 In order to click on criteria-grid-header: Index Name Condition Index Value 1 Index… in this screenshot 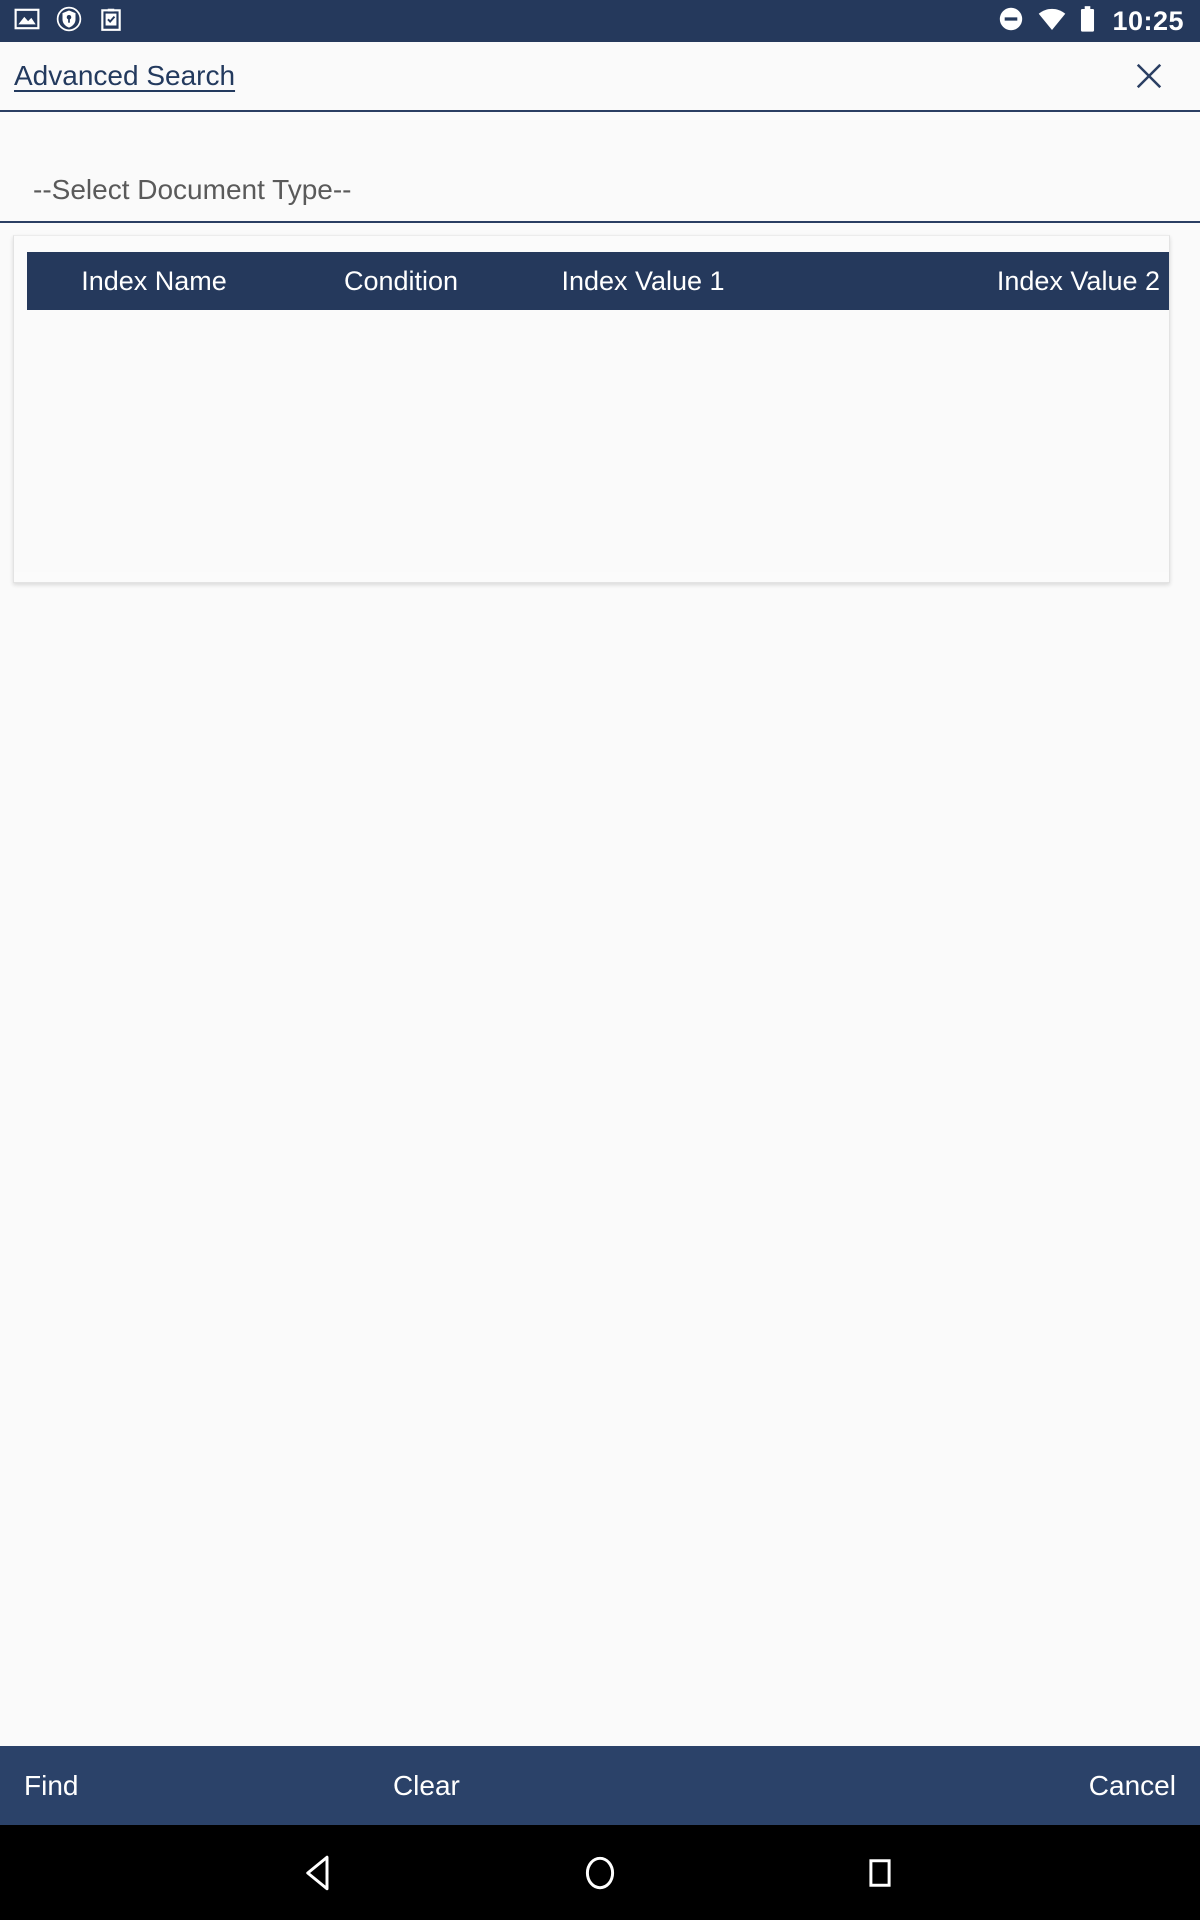, I will do `click(598, 281)`.